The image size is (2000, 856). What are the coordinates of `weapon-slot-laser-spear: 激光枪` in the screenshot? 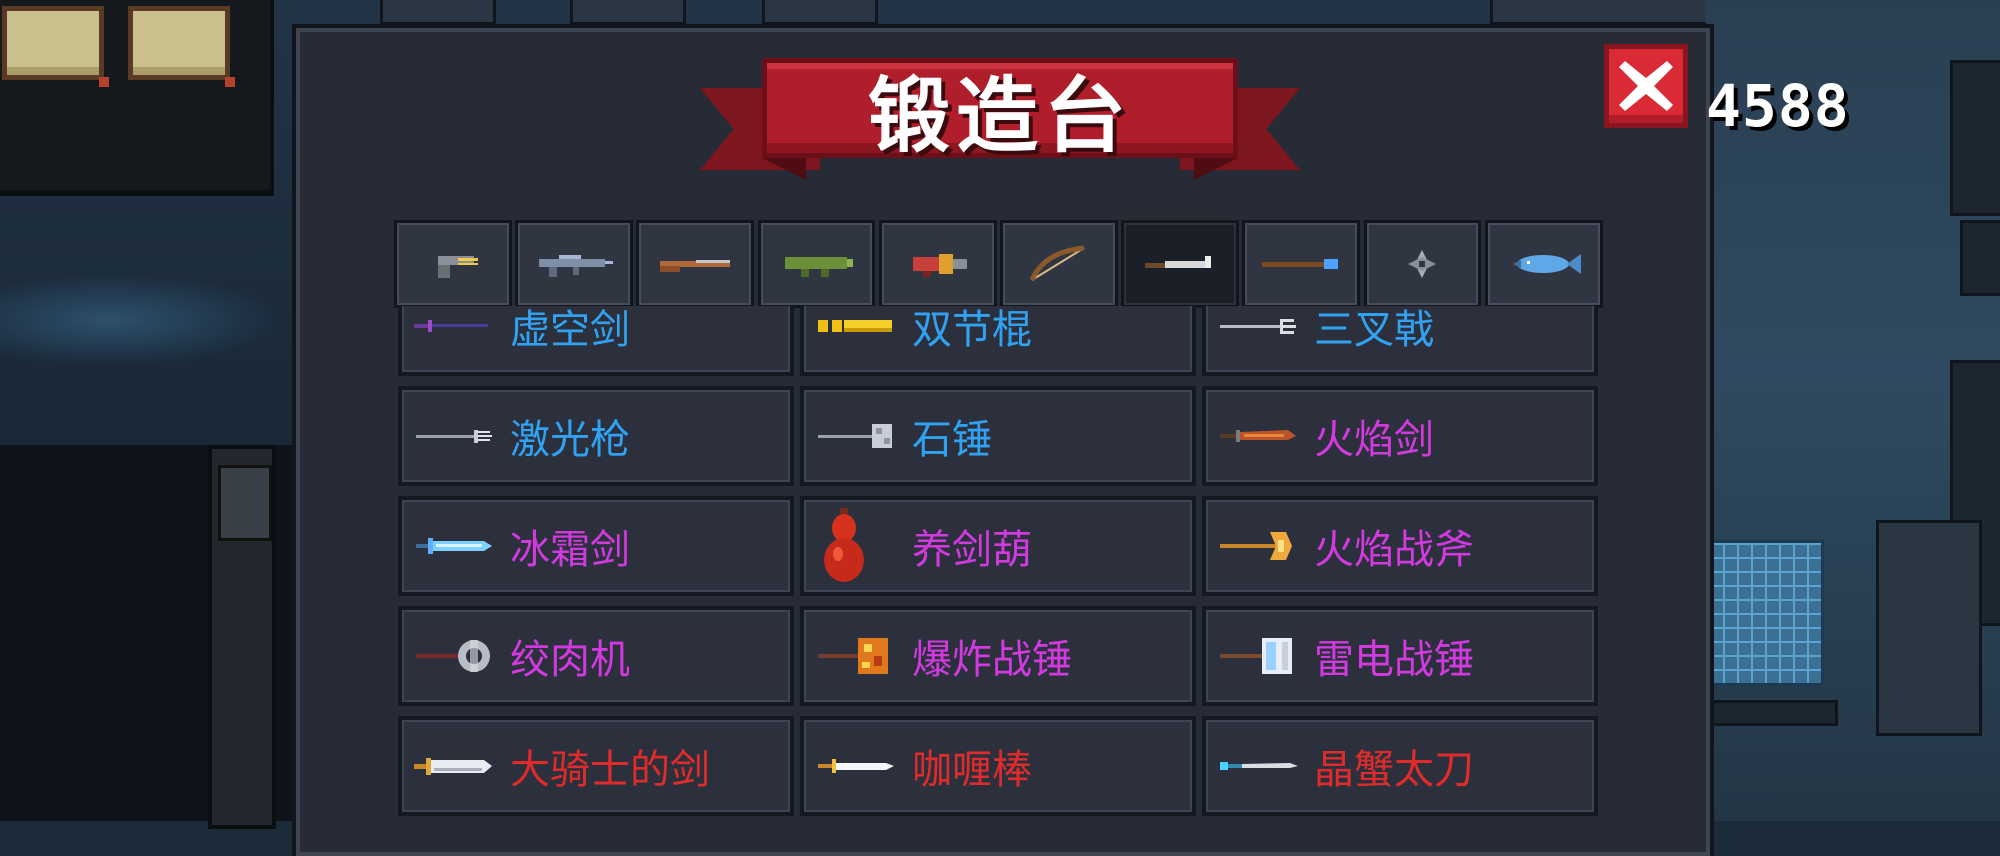 It's located at (596, 436).